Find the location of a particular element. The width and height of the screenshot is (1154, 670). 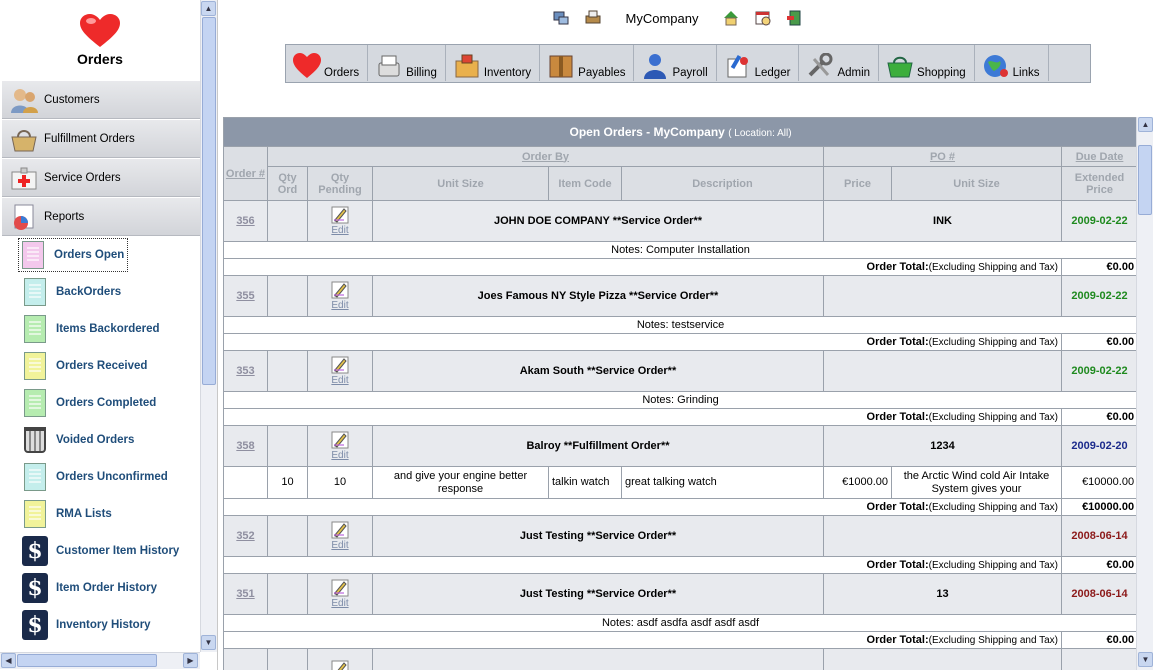

order-number-cell: 358 is located at coordinates (245, 446).